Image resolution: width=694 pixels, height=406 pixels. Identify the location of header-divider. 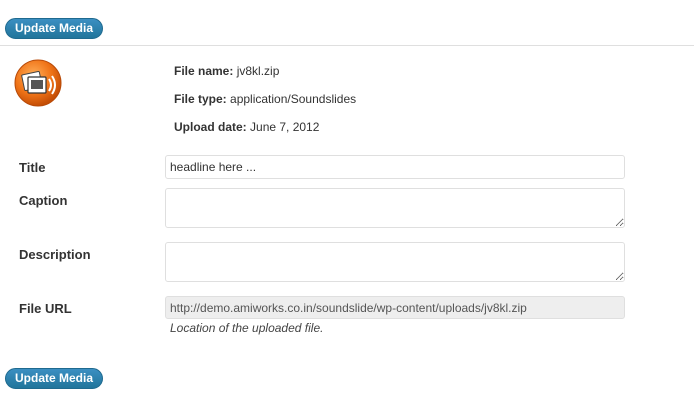
(347, 45).